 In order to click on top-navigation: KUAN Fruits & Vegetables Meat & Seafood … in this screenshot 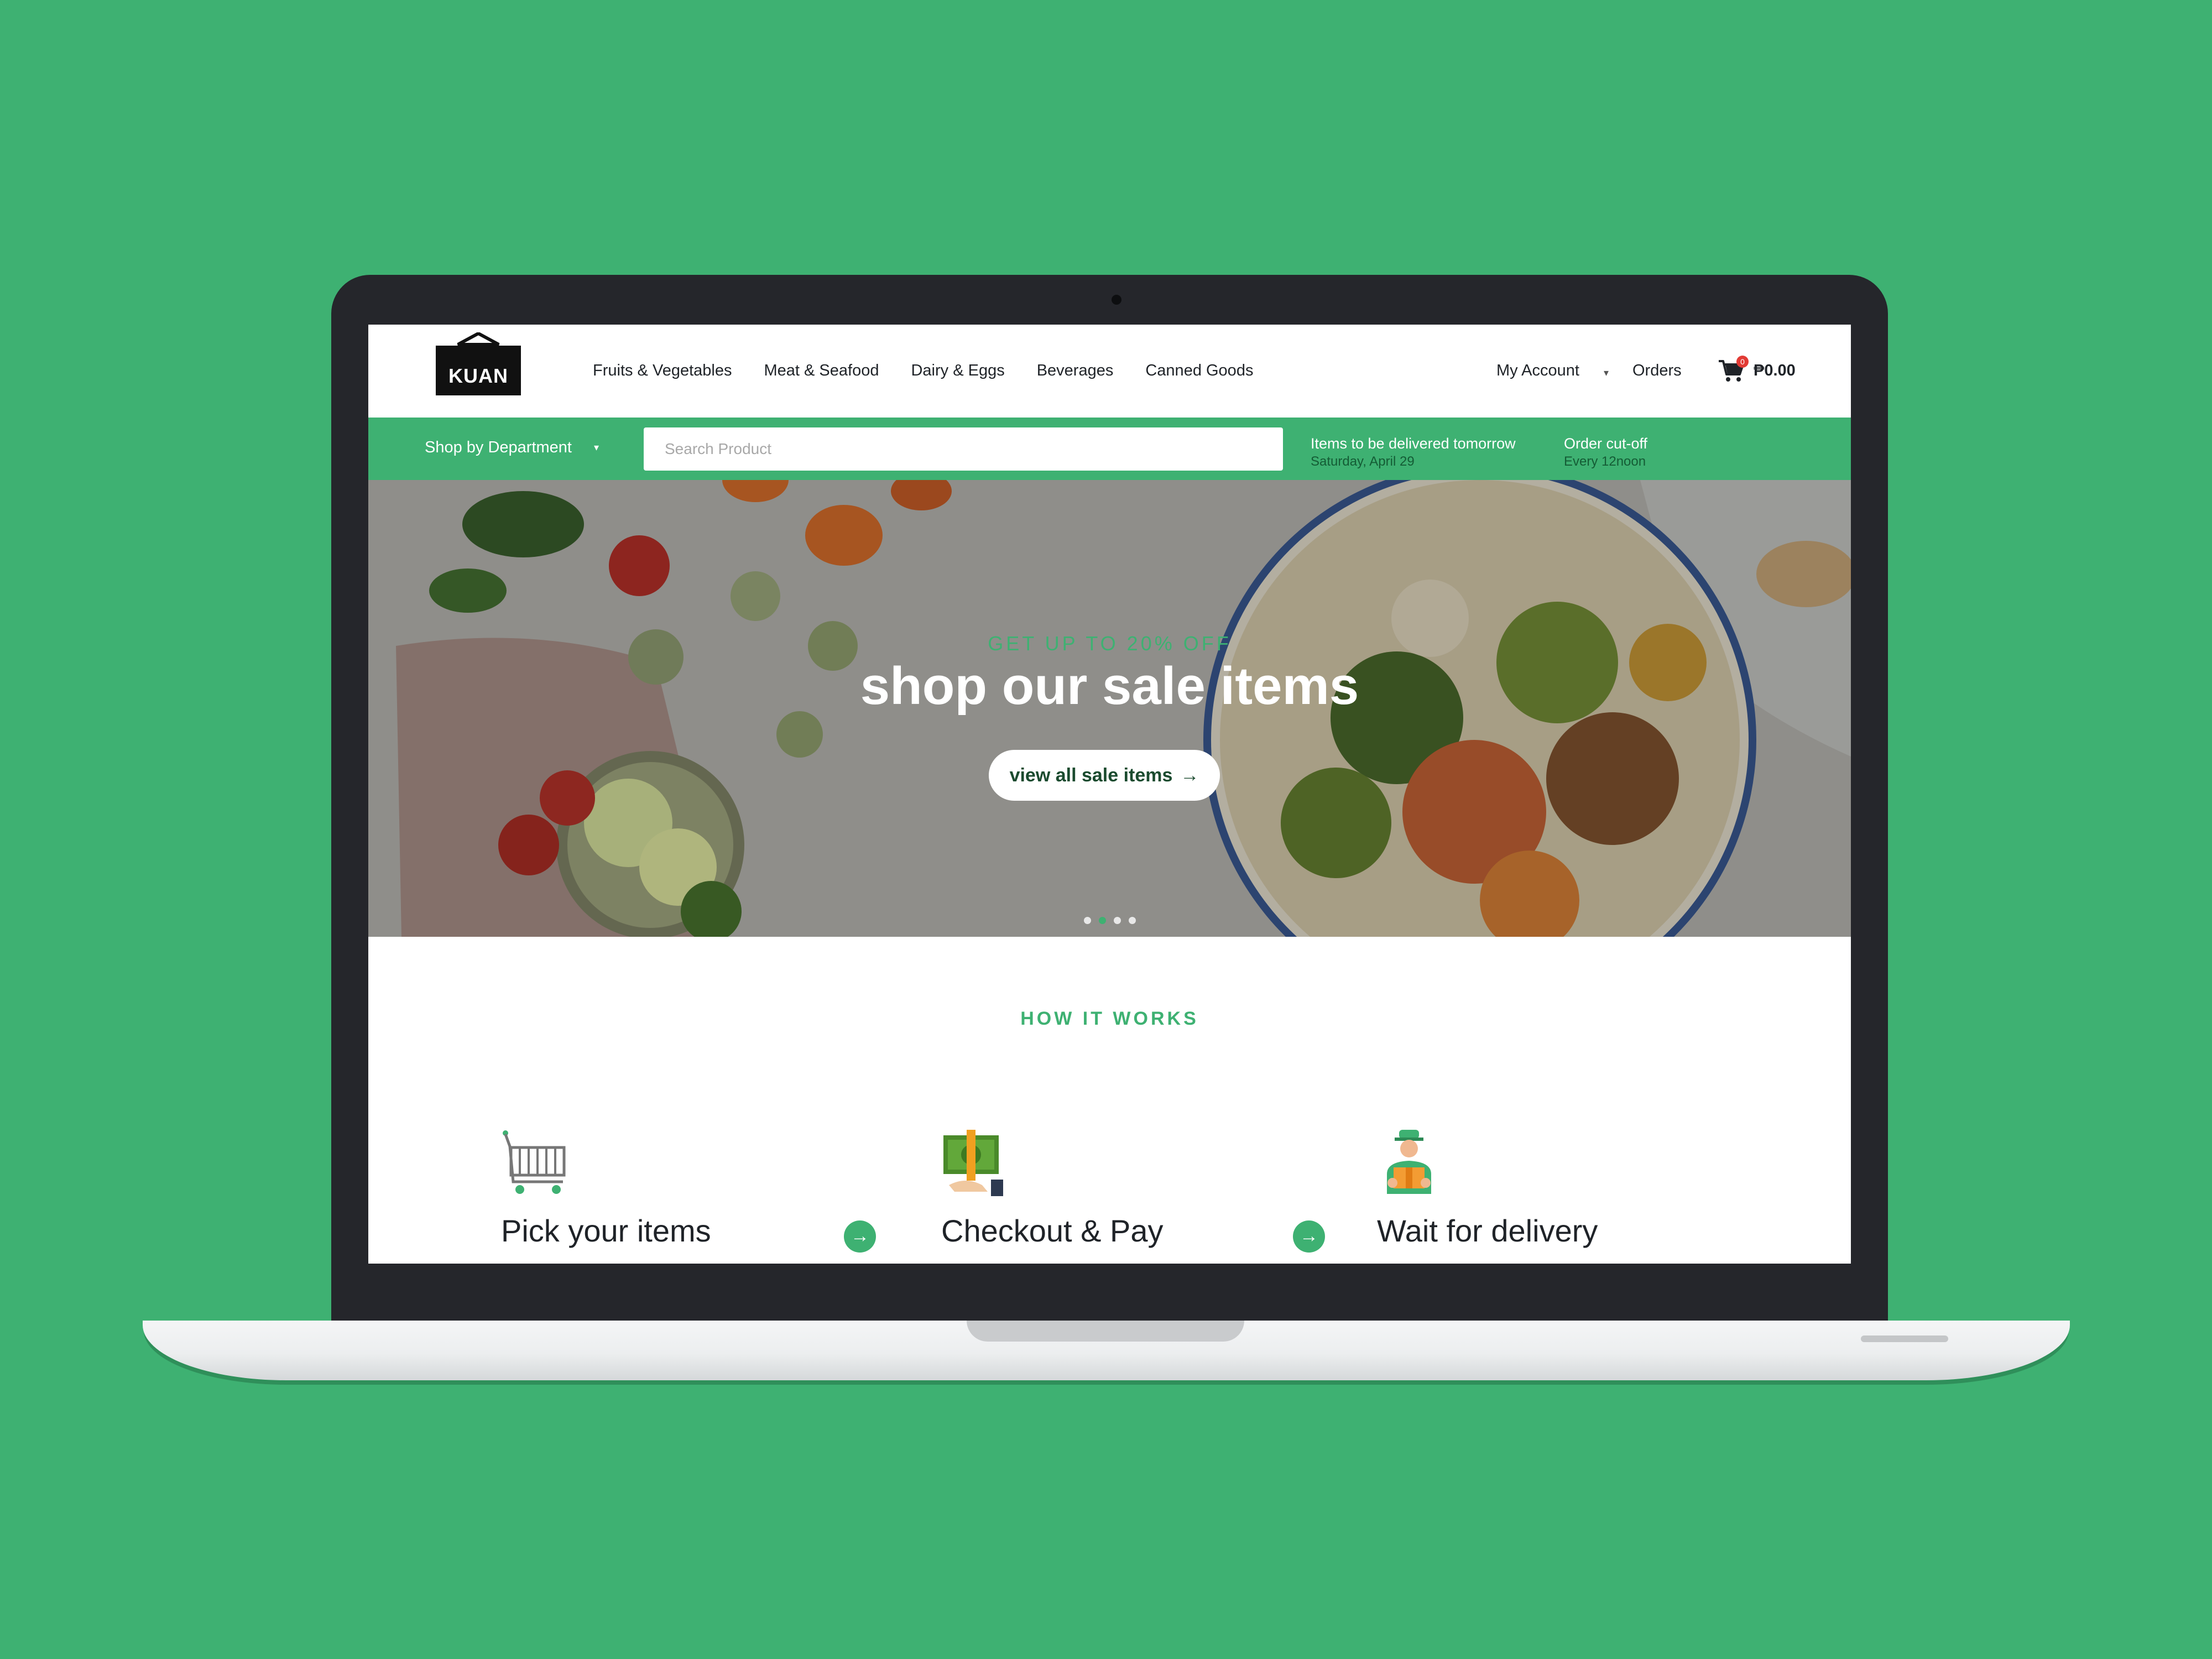, I will do `click(1110, 372)`.